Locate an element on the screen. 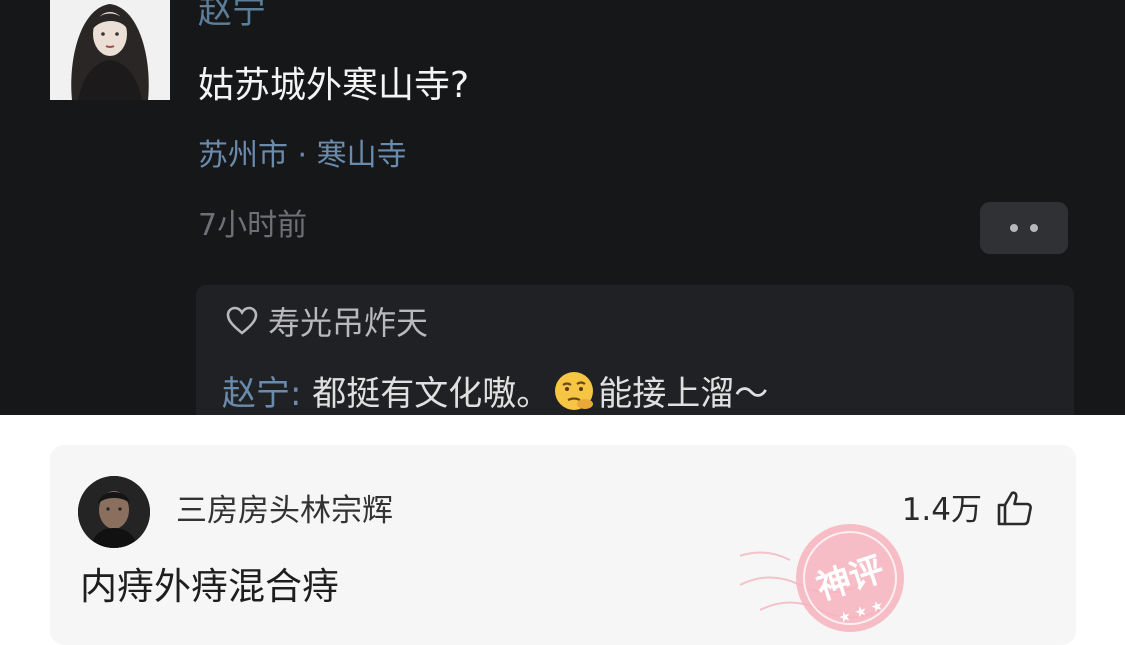 Image resolution: width=1125 pixels, height=645 pixels. likes-row: 寿光吊炸天 is located at coordinates (327, 323).